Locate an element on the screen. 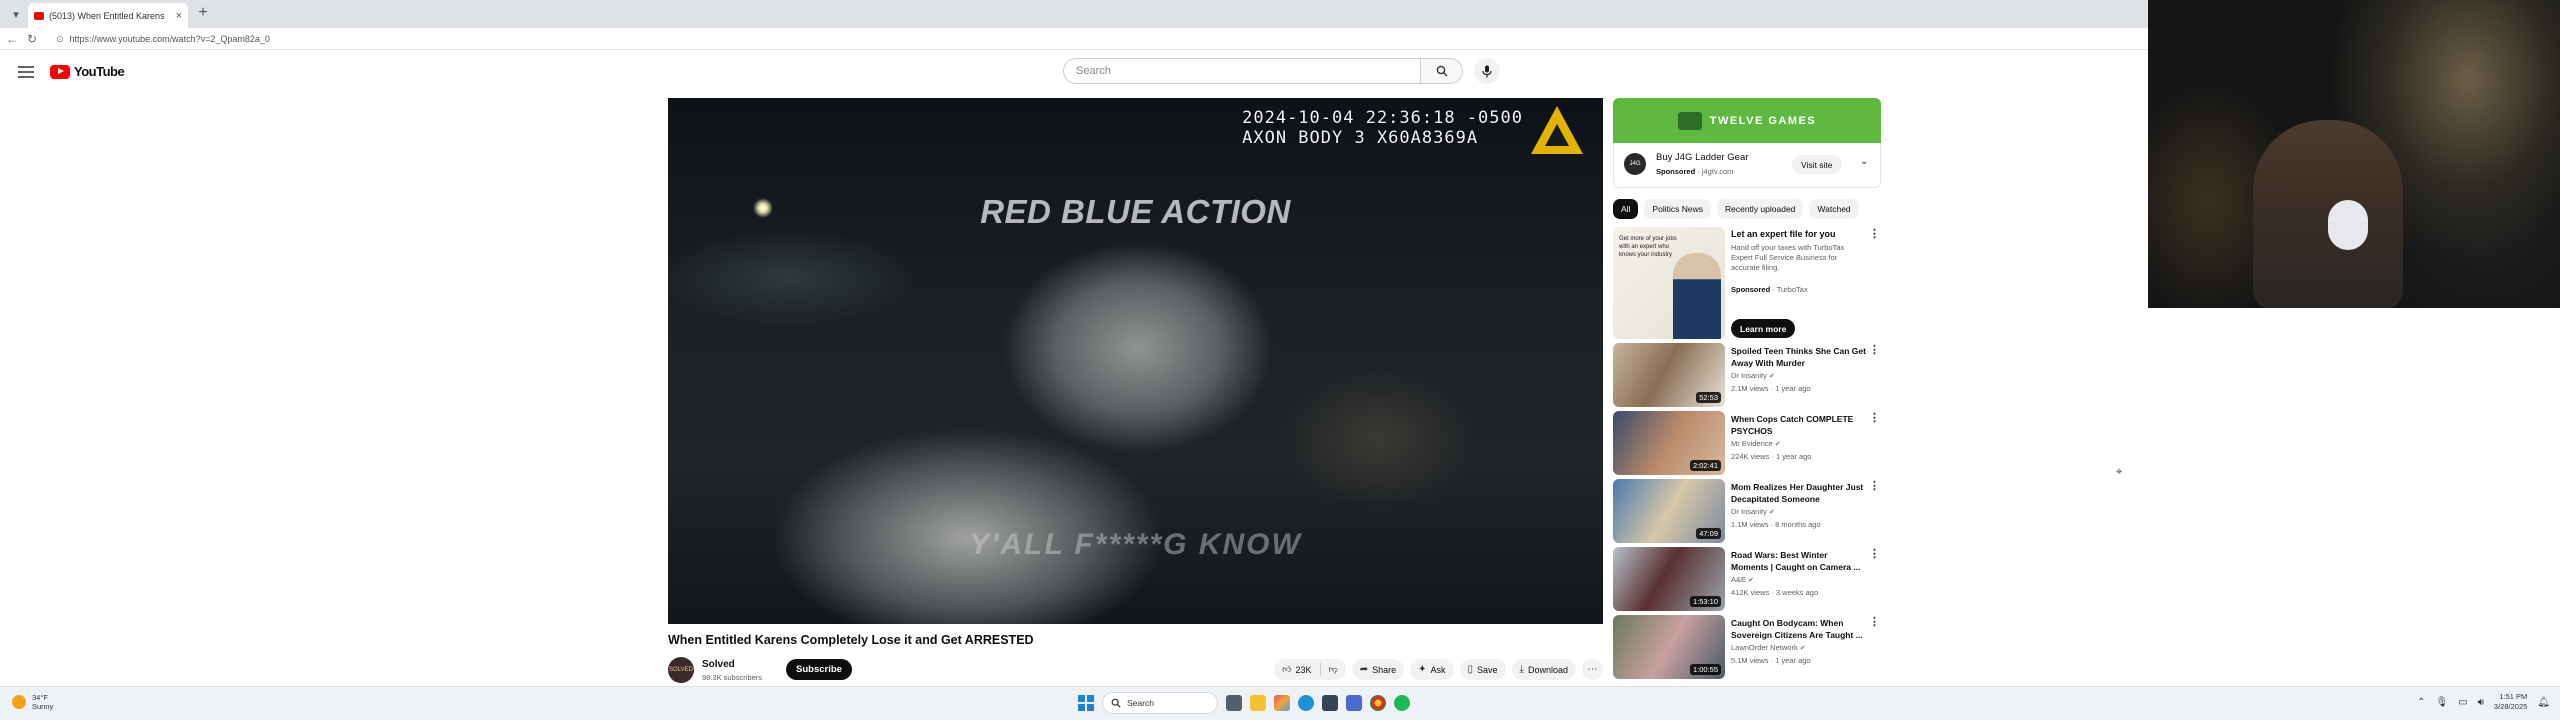 The image size is (2560, 720). sponsored-title: Let an expert file for you is located at coordinates (1799, 234).